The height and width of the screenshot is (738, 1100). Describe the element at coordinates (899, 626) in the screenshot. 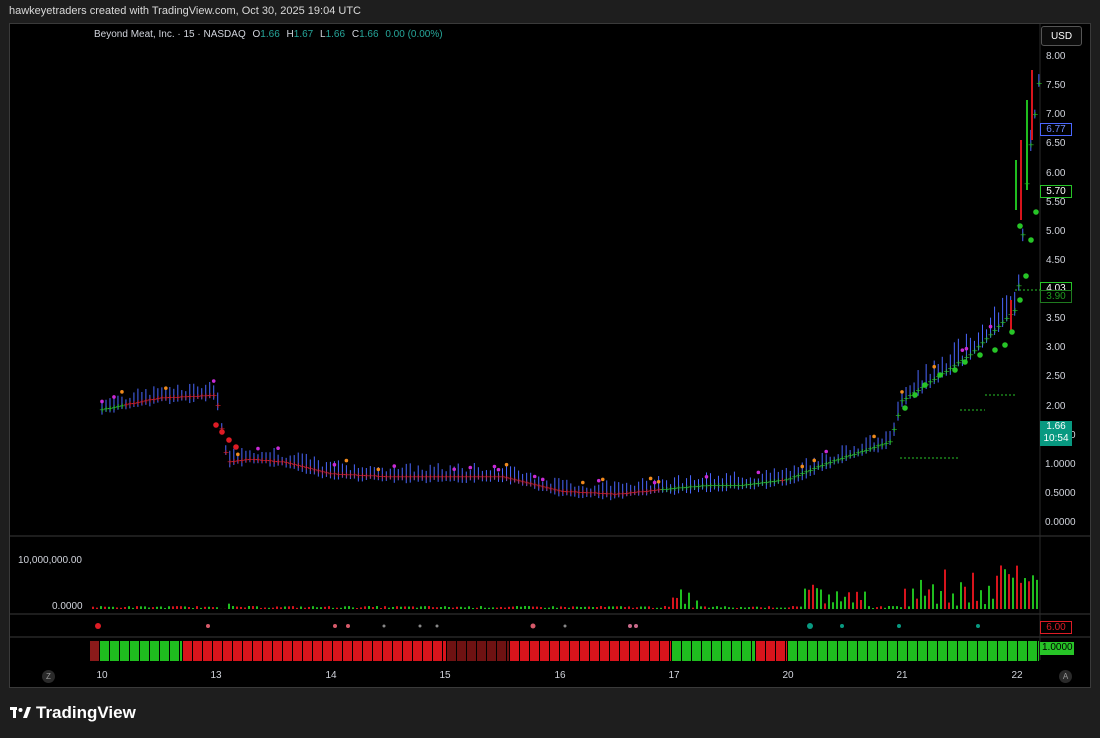

I see `signal-panel-dot` at that location.